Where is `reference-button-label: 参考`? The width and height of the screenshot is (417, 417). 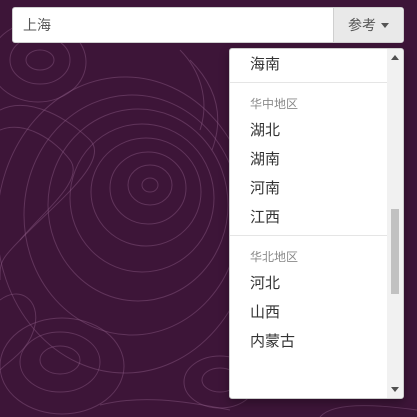
reference-button-label: 参考 is located at coordinates (362, 26).